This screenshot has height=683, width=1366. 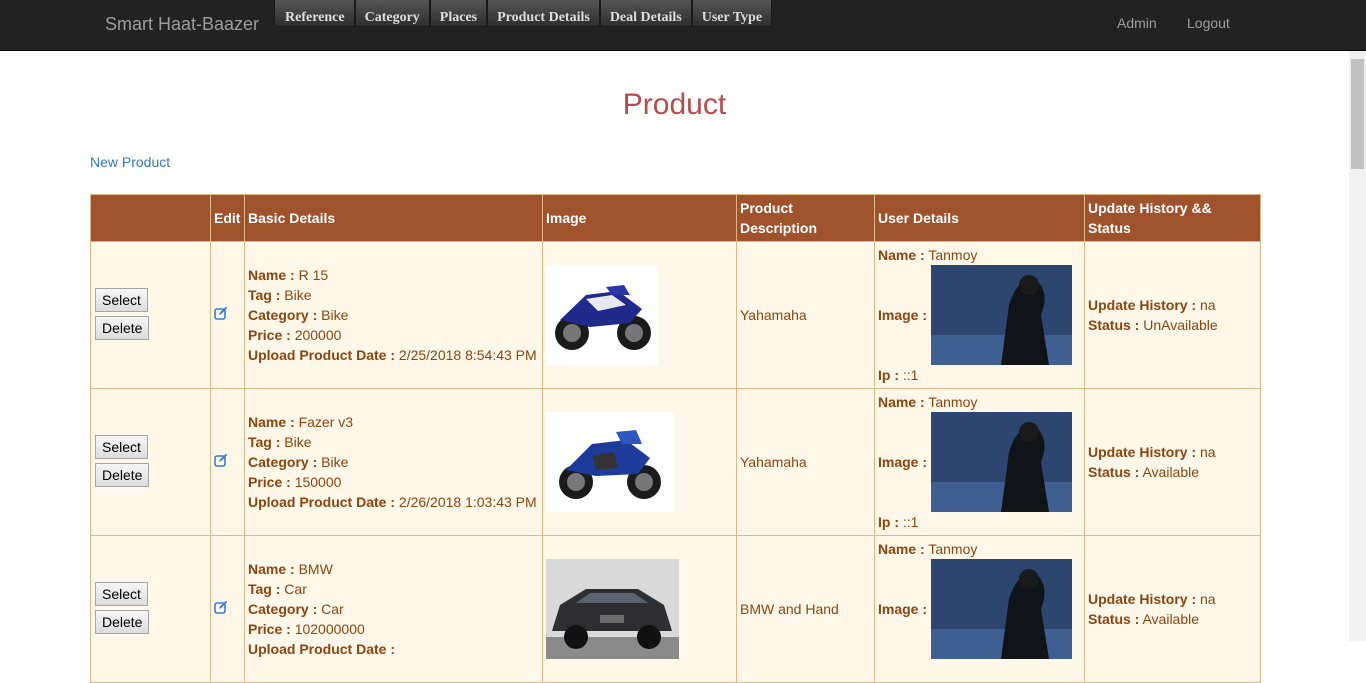 What do you see at coordinates (1357, 114) in the screenshot?
I see `scrollbar-thumb` at bounding box center [1357, 114].